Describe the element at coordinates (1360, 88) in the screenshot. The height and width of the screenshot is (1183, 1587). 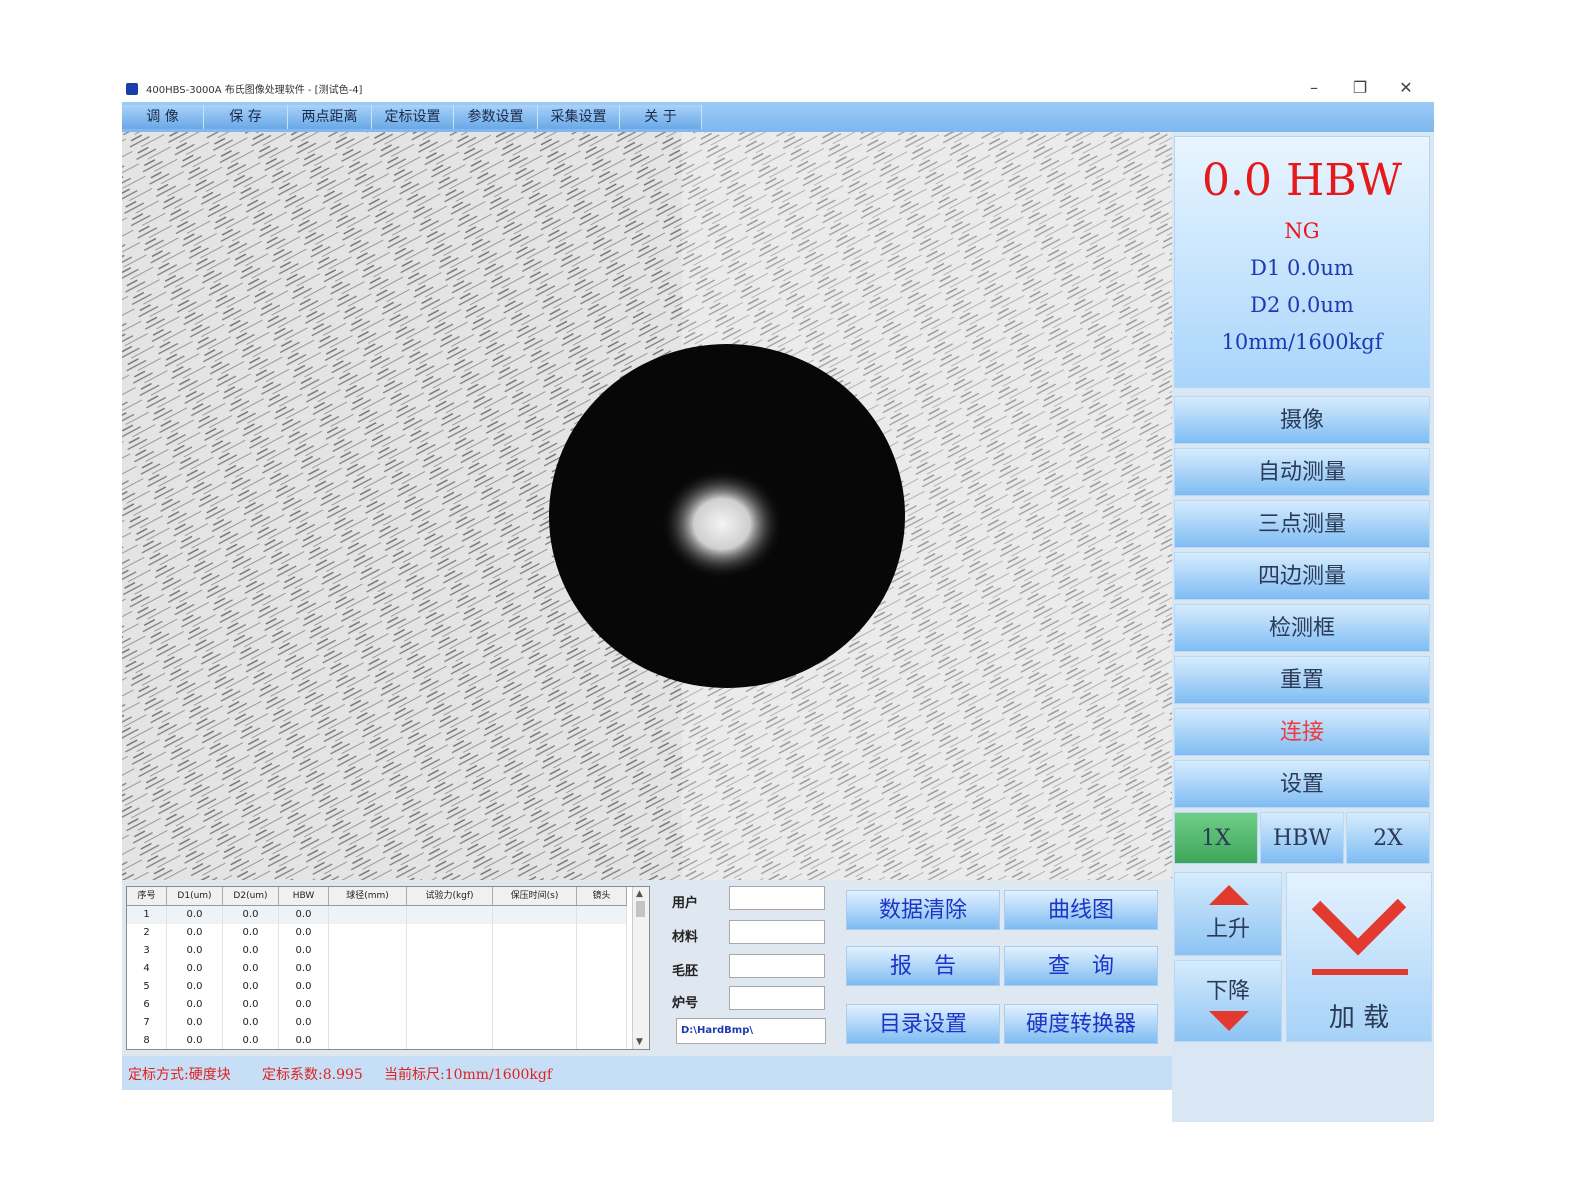
I see `restore-button: ❐` at that location.